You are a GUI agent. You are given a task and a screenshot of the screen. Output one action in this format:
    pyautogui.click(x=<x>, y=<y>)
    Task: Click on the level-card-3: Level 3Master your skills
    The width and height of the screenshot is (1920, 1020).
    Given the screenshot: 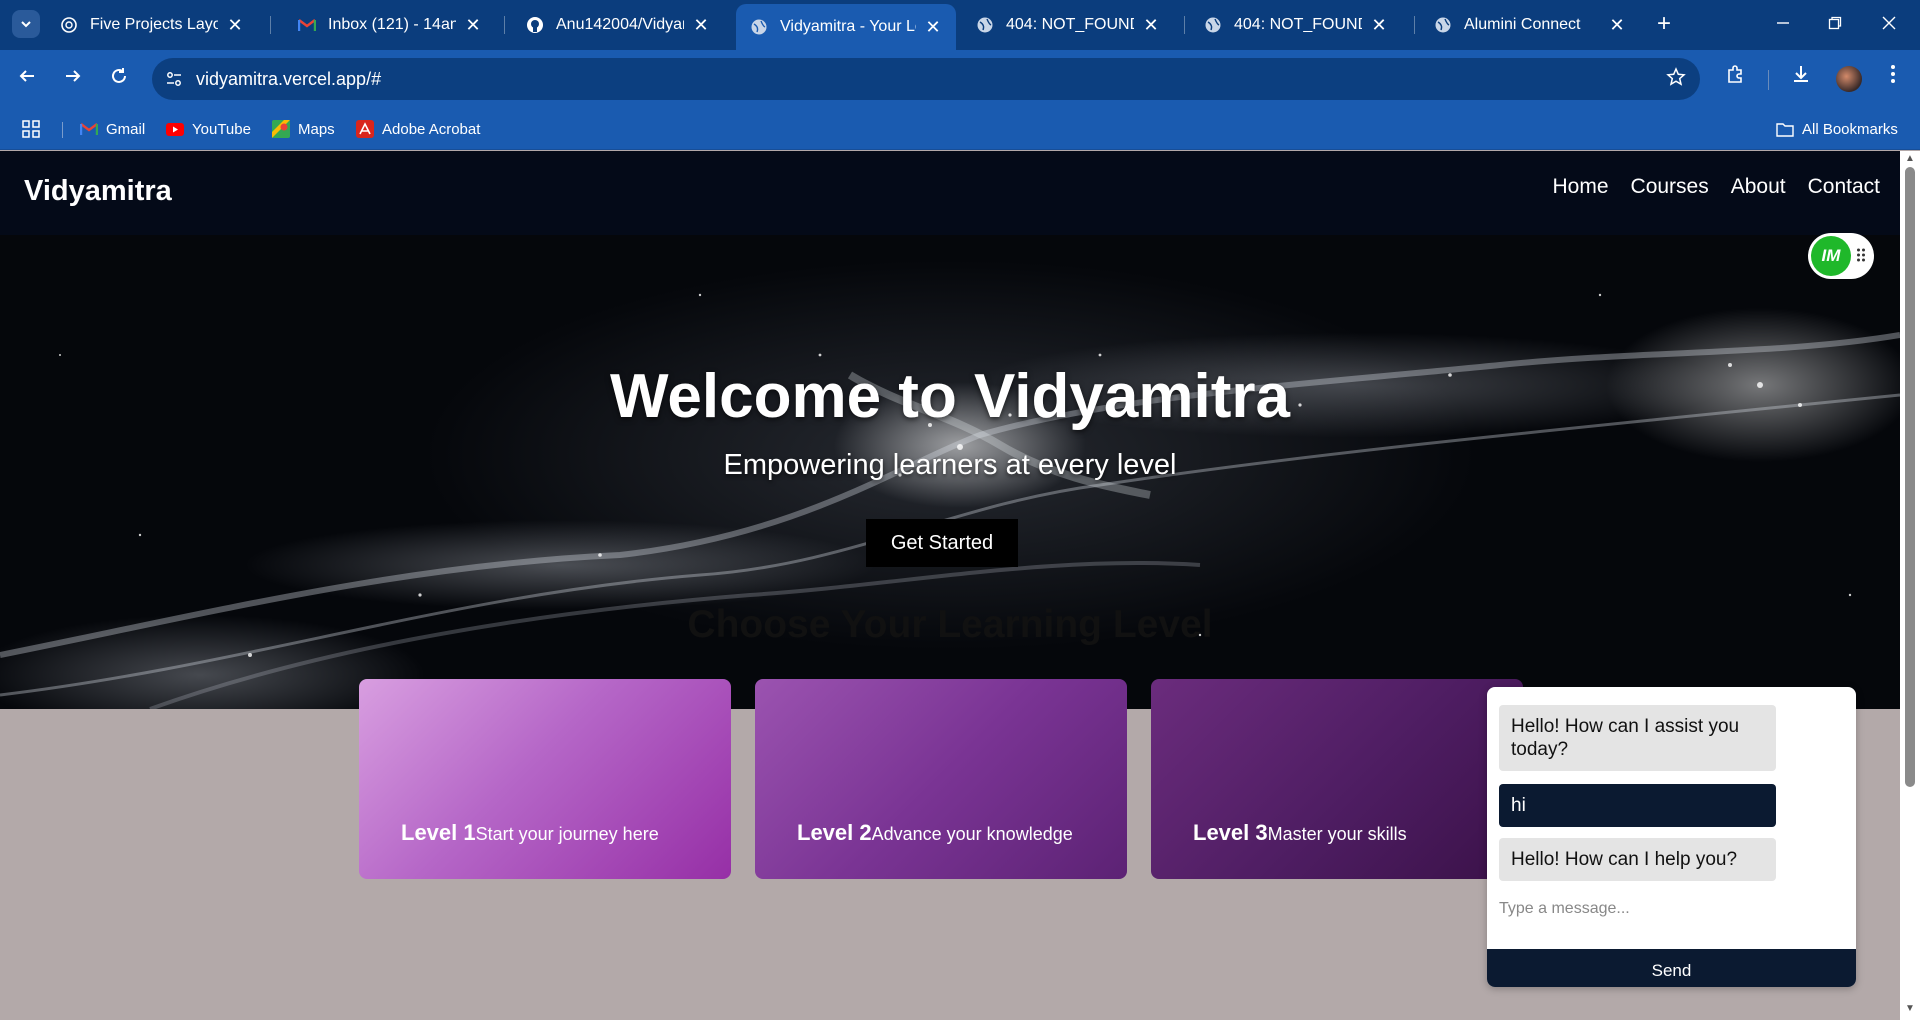 What is the action you would take?
    pyautogui.click(x=1337, y=779)
    